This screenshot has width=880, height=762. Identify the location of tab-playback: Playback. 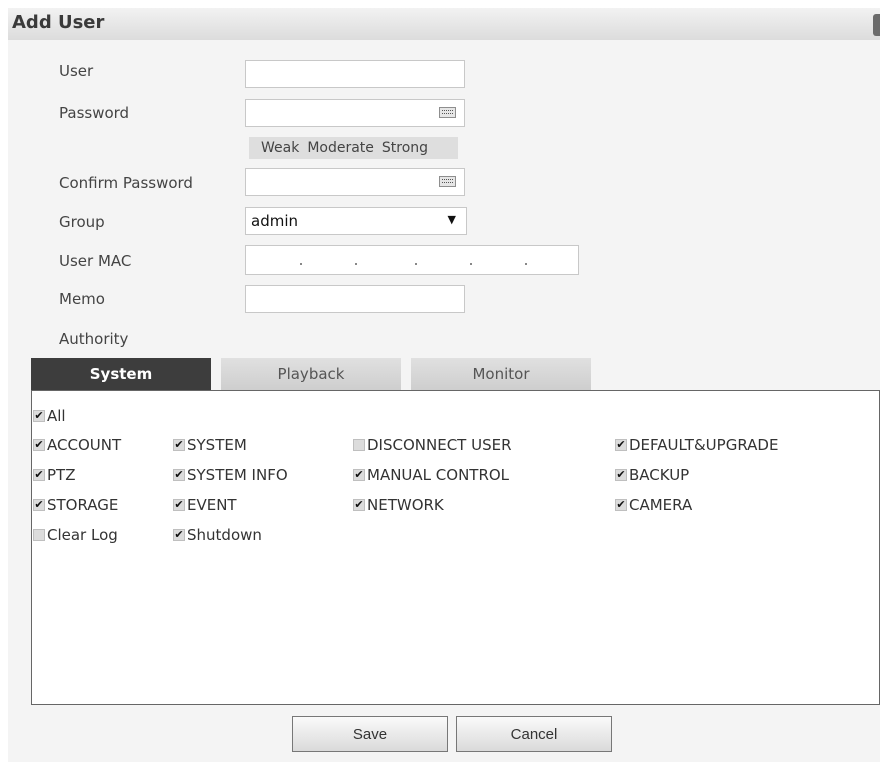
(311, 374).